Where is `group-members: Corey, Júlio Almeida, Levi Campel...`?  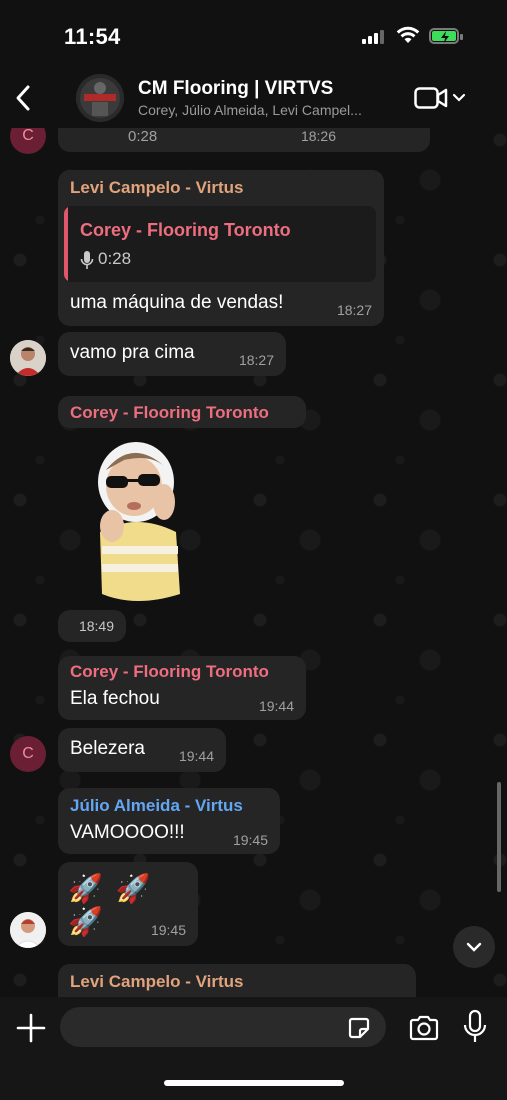
group-members: Corey, Júlio Almeida, Levi Campel... is located at coordinates (269, 110).